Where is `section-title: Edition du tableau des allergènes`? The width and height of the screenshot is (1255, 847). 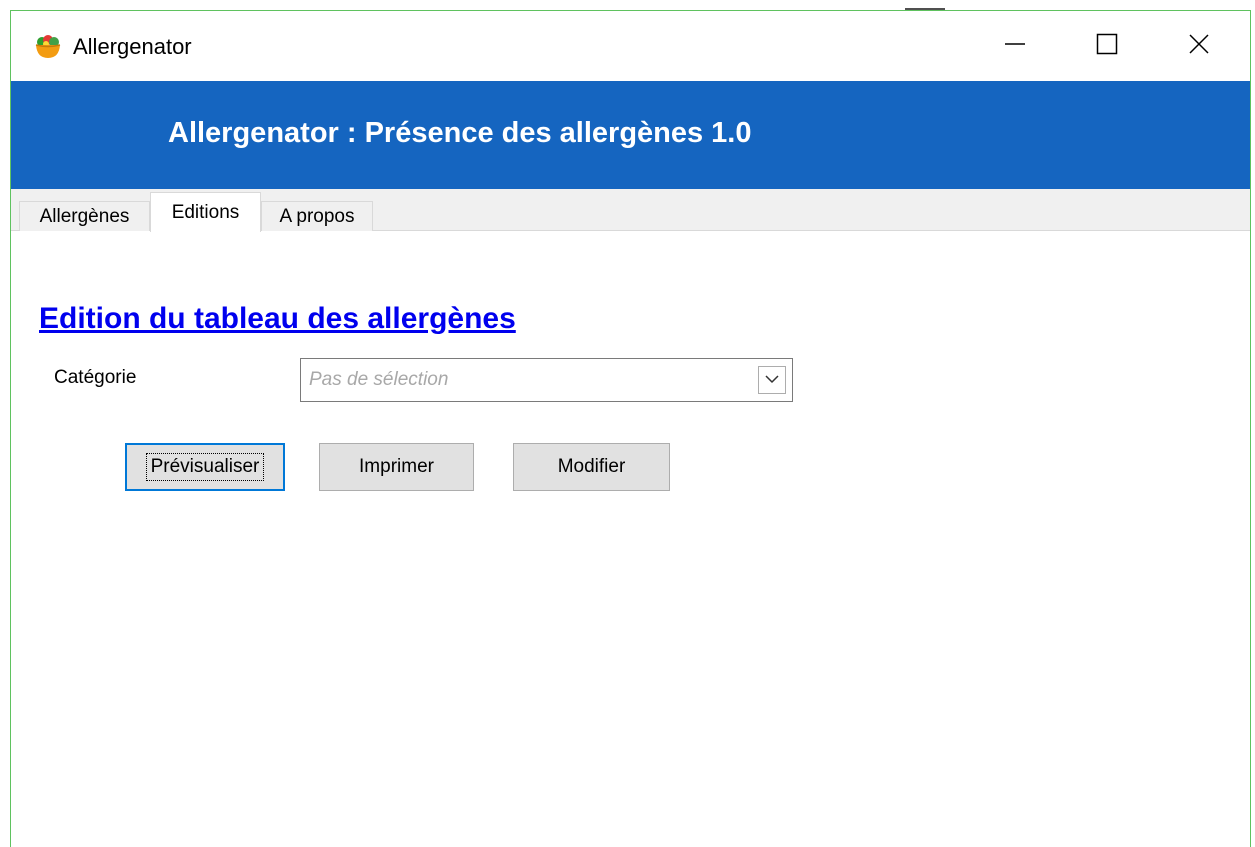
section-title: Edition du tableau des allergènes is located at coordinates (277, 318).